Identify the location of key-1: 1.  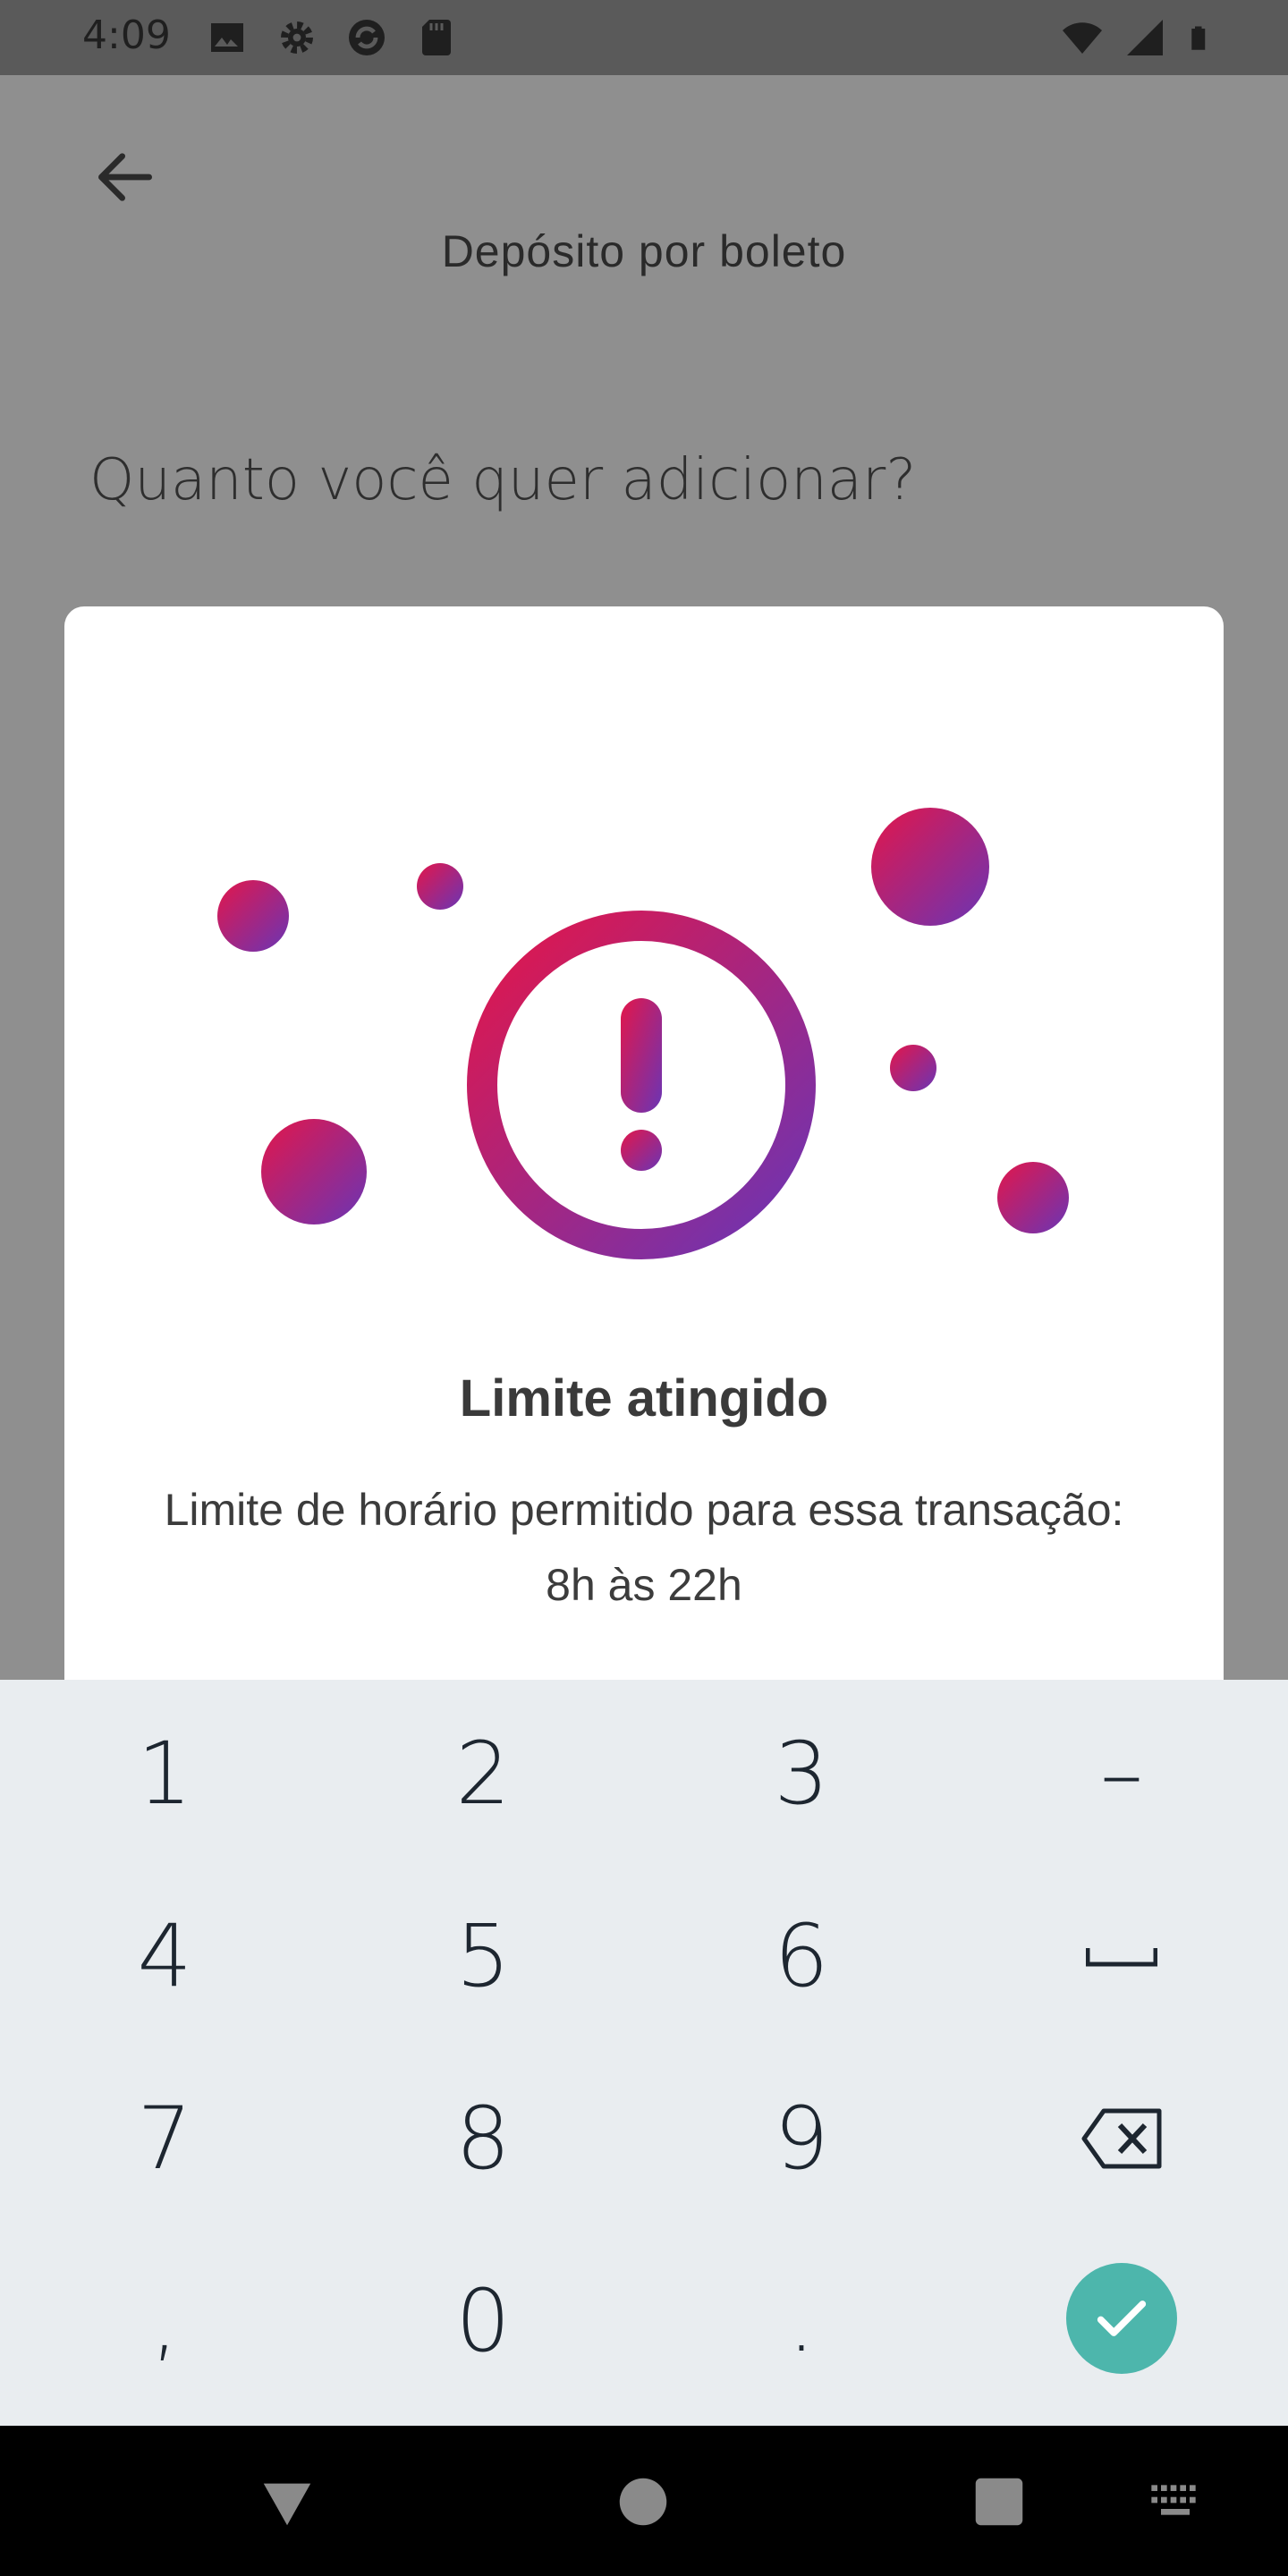
(164, 1774).